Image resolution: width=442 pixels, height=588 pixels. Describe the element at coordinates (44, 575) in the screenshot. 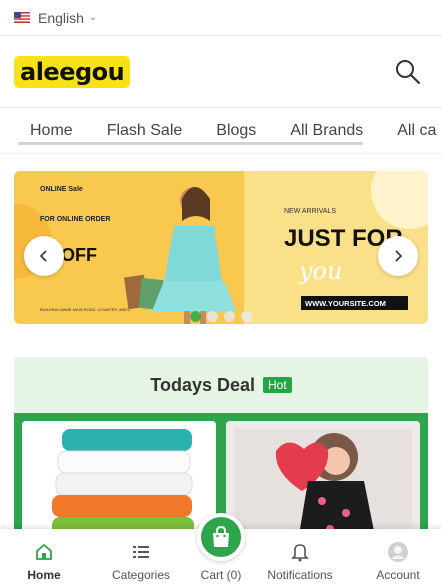

I see `tab-home-label: Home` at that location.